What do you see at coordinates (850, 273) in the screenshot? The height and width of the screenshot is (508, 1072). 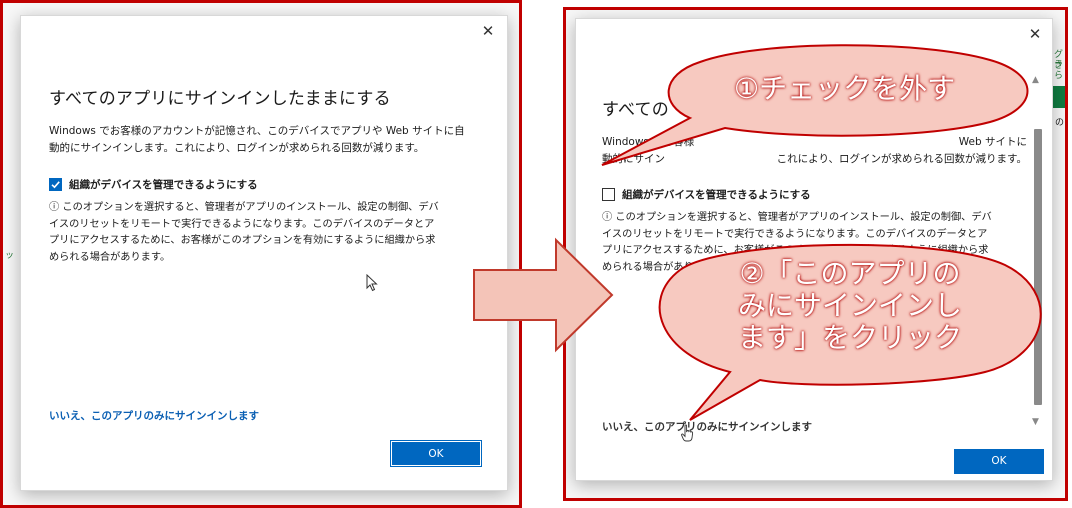 I see `callout-2-line: ②「このアプリの` at bounding box center [850, 273].